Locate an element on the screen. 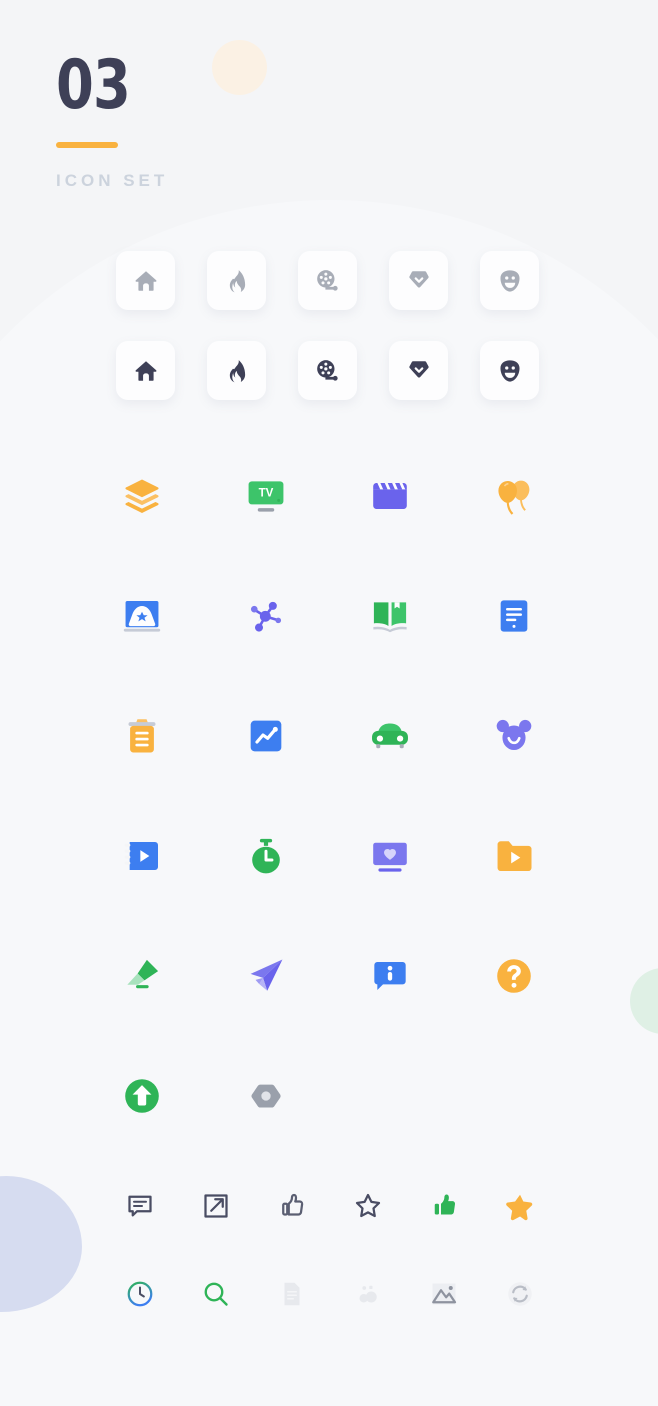  icon-theater-stage is located at coordinates (142, 616).